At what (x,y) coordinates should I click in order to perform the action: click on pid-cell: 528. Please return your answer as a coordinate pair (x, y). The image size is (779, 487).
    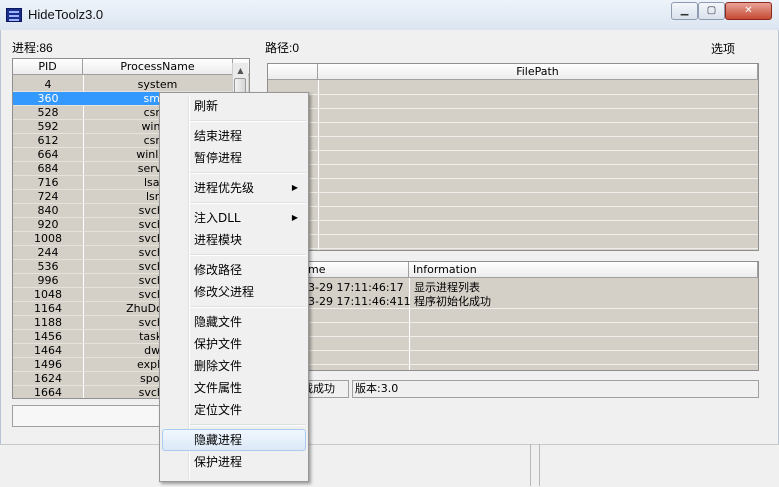
    Looking at the image, I should click on (48, 112).